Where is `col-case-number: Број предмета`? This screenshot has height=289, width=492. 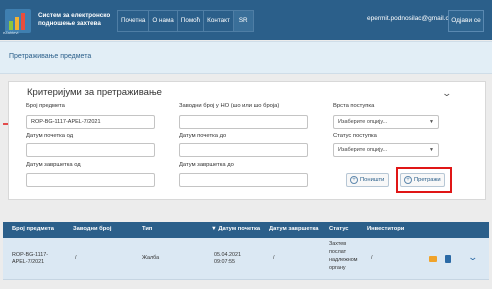
col-case-number: Број предмета is located at coordinates (33, 229).